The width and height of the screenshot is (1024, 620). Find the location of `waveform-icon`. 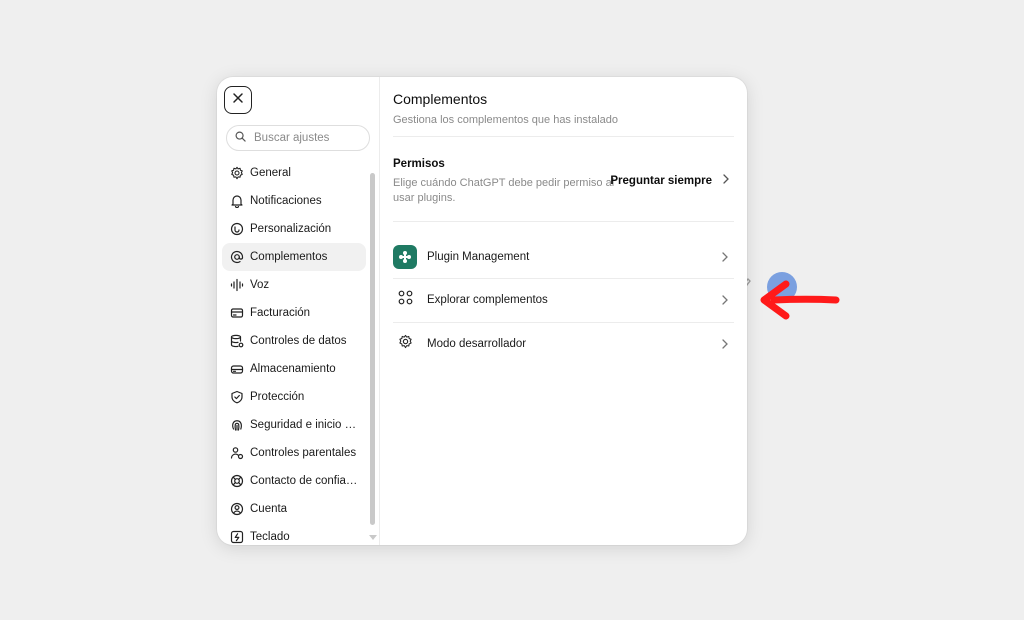

waveform-icon is located at coordinates (237, 285).